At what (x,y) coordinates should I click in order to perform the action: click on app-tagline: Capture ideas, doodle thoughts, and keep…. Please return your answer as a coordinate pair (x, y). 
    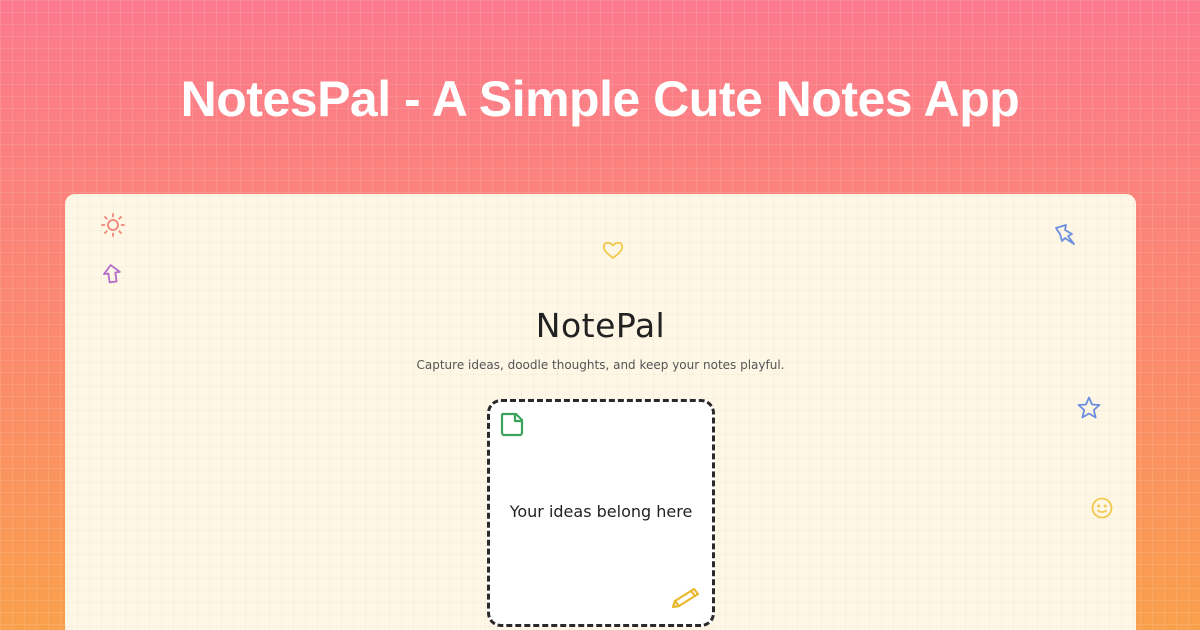
    Looking at the image, I should click on (600, 365).